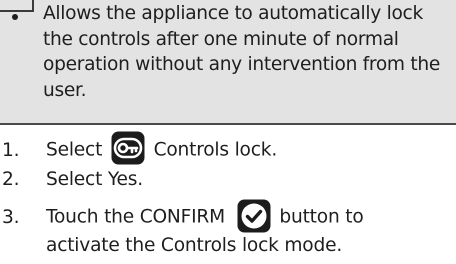 Image resolution: width=456 pixels, height=264 pixels. Describe the element at coordinates (138, 217) in the screenshot. I see `step-text-before: Touch the CONFIRM` at that location.